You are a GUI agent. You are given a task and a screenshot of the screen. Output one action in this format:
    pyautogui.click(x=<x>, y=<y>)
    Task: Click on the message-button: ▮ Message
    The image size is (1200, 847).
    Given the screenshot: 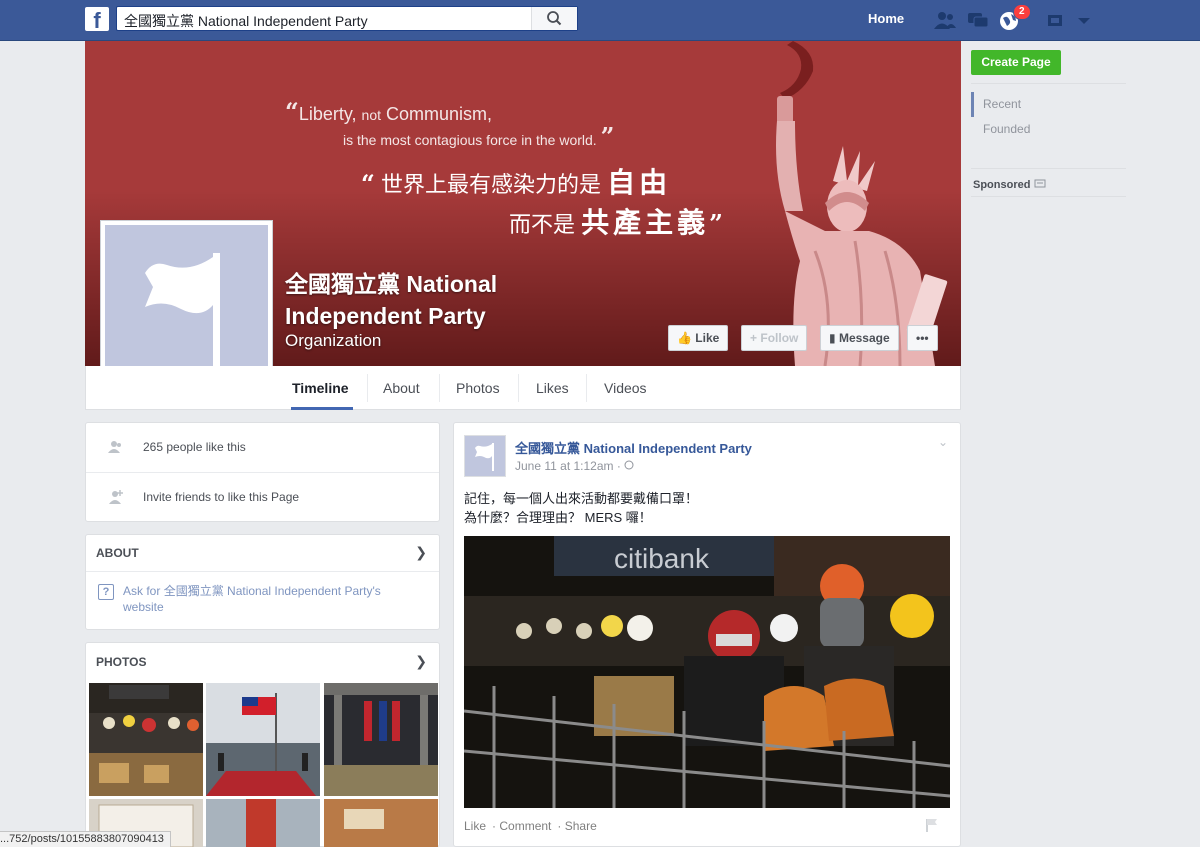 What is the action you would take?
    pyautogui.click(x=859, y=338)
    